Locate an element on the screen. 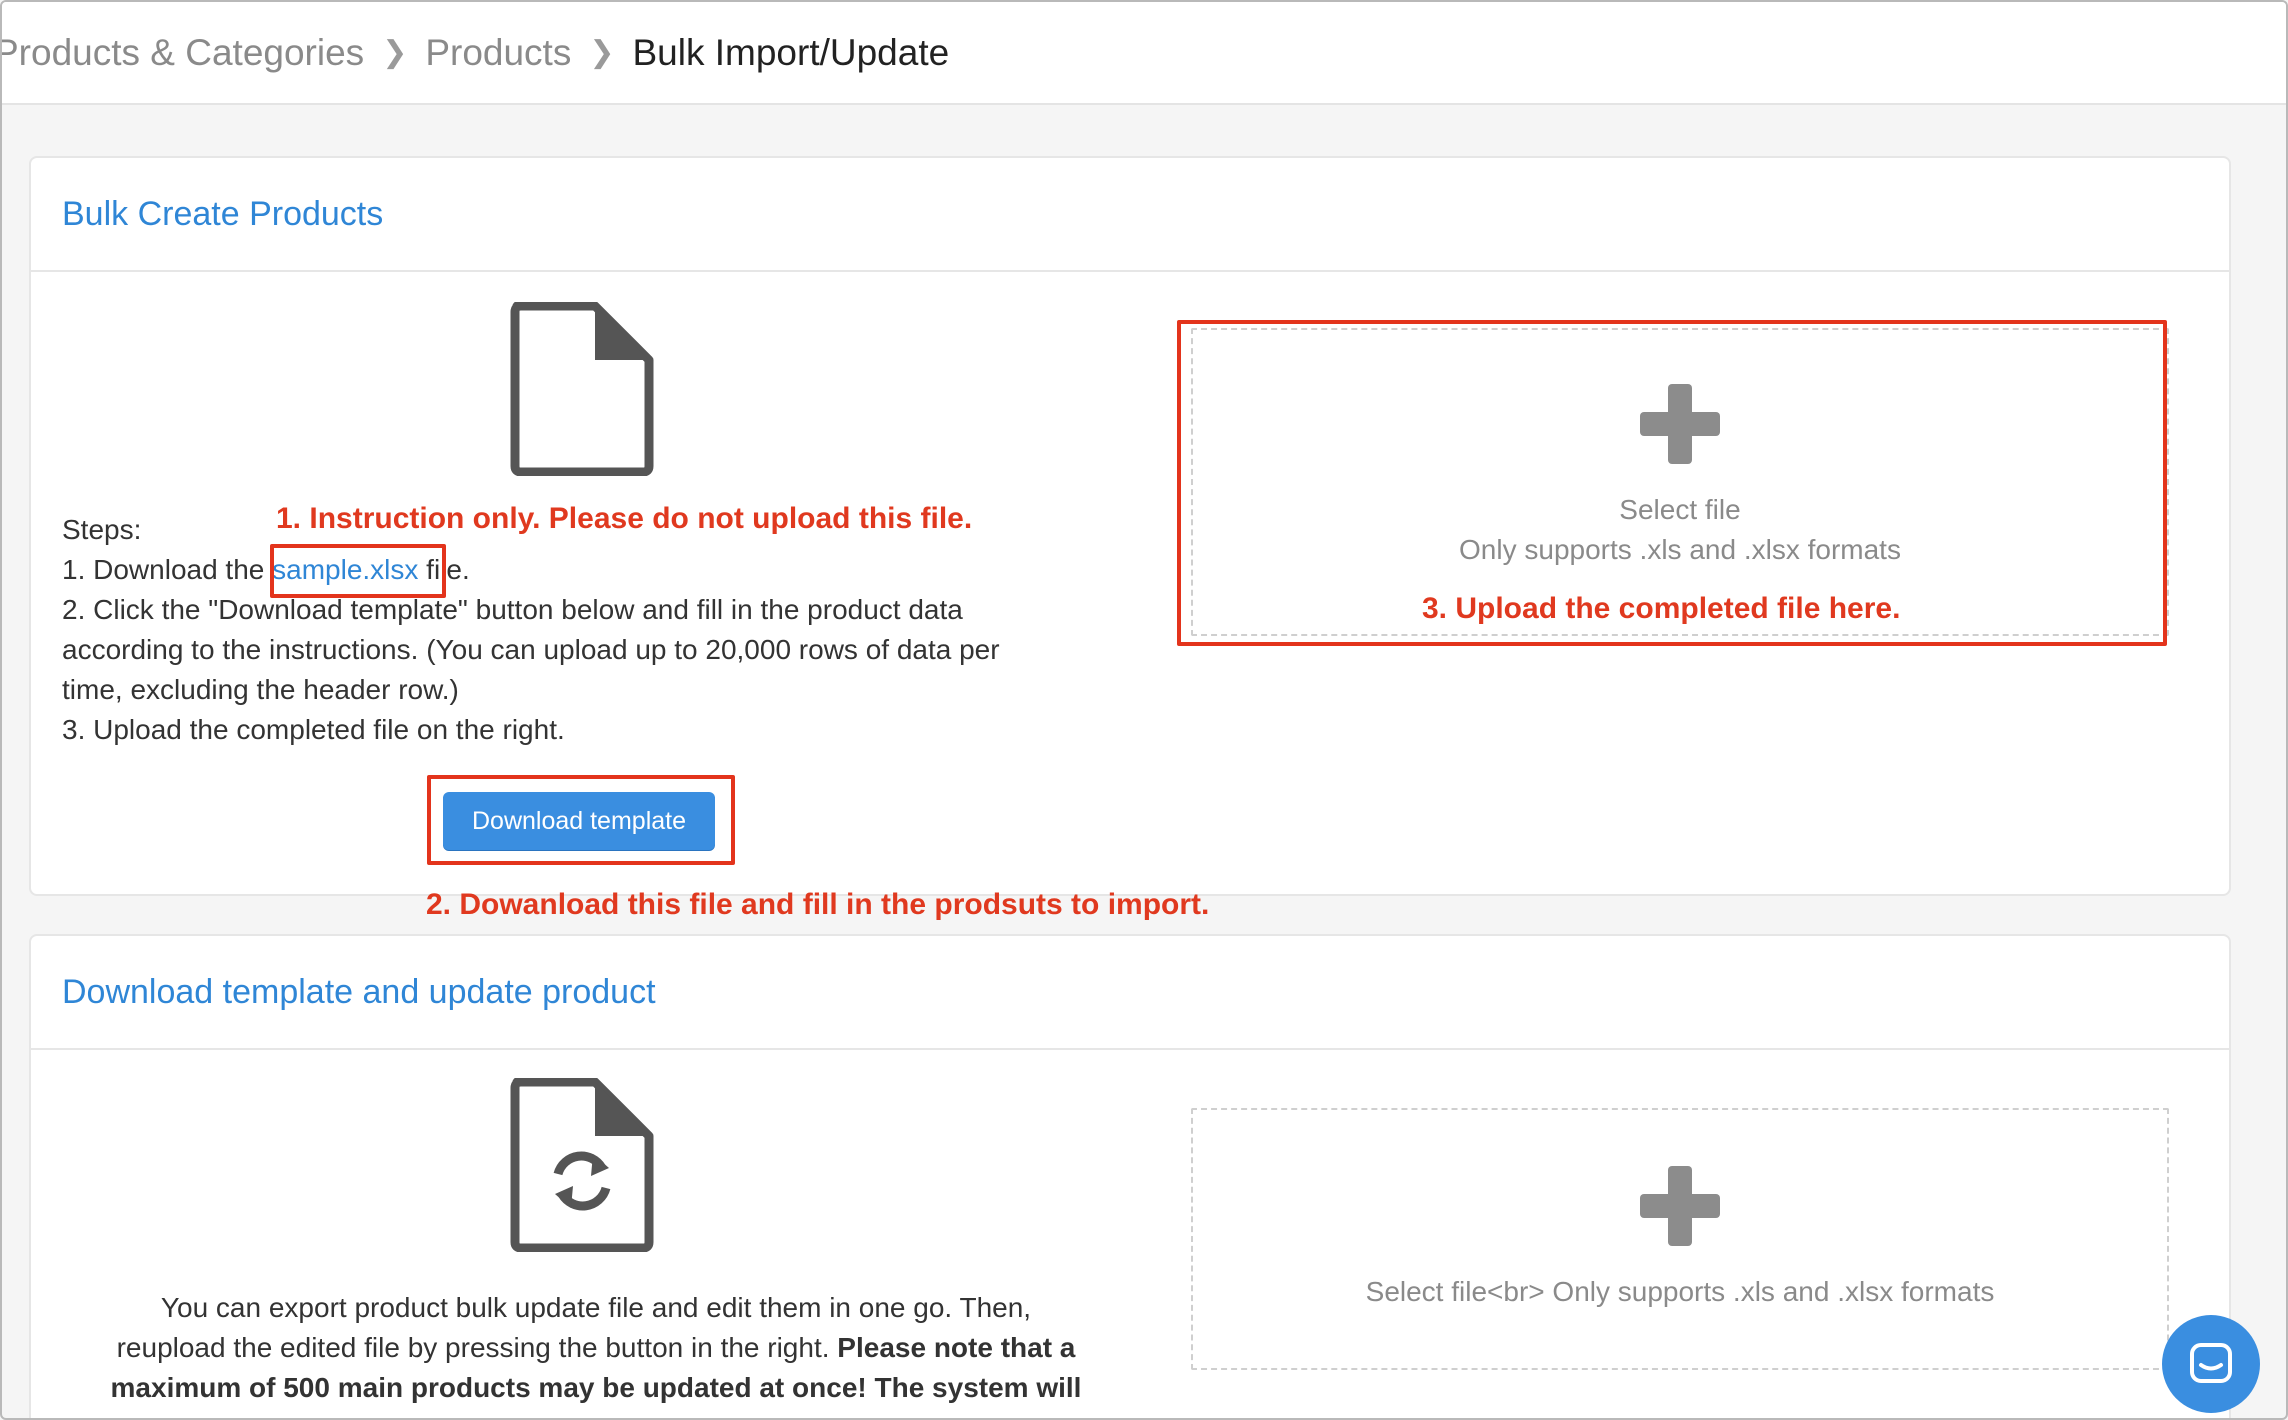 The width and height of the screenshot is (2288, 1420). file-icon is located at coordinates (582, 389).